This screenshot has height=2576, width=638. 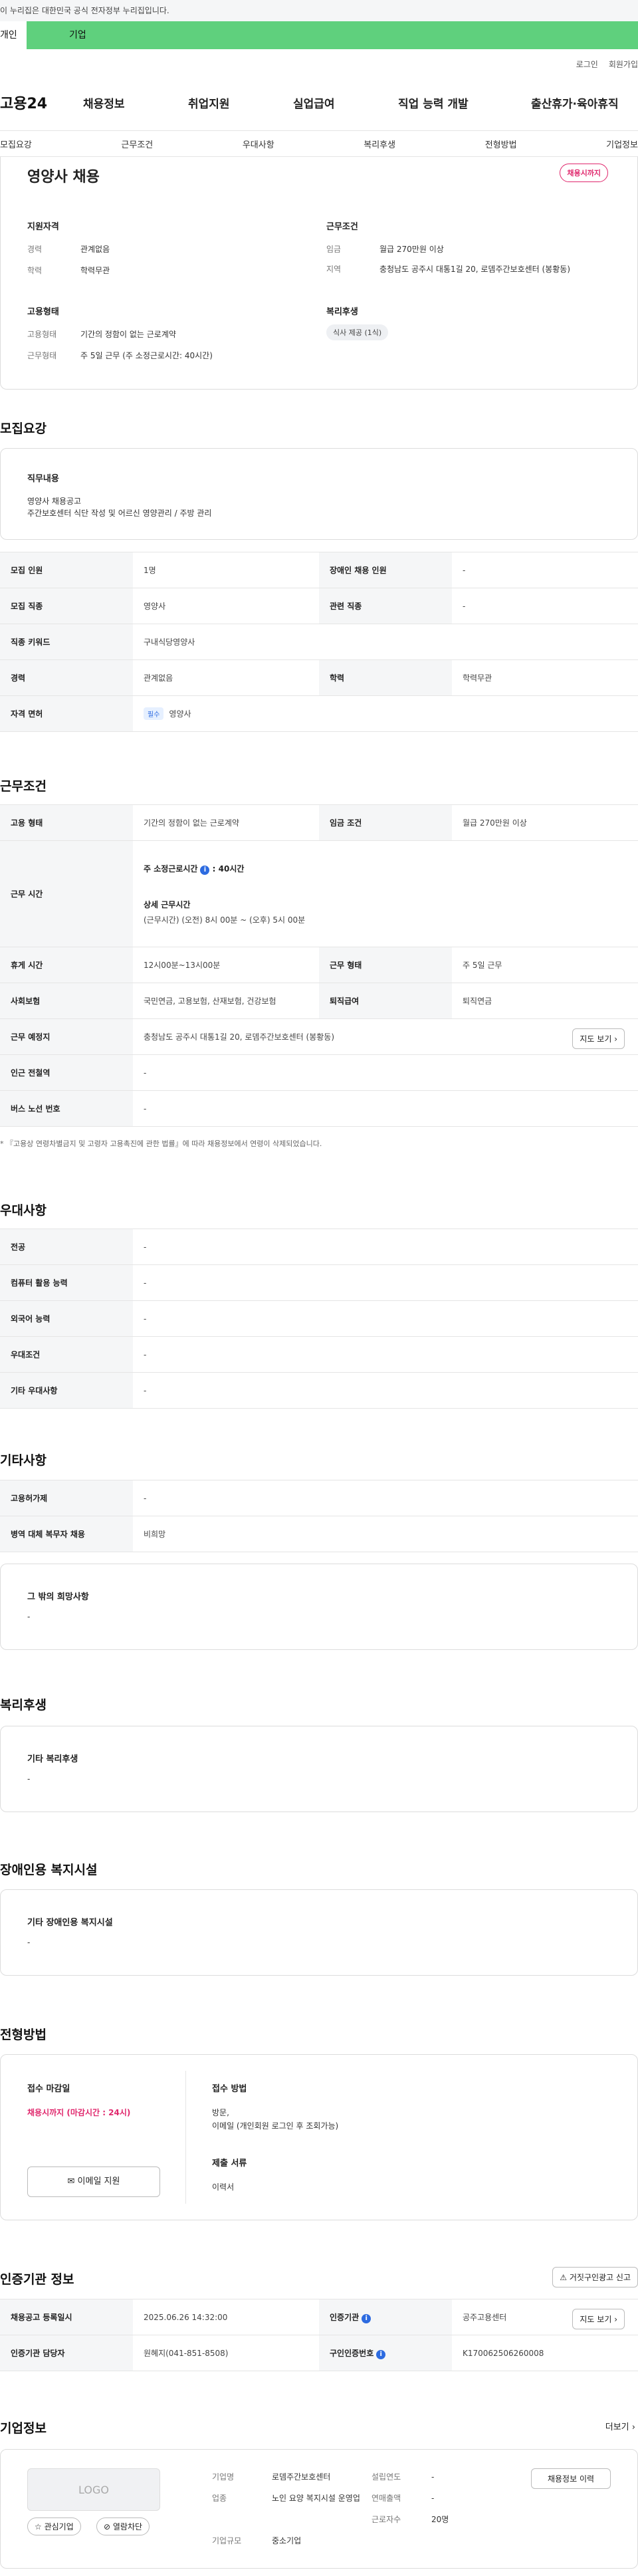 I want to click on welfare-pill: 식사 제공 (1식), so click(x=357, y=332).